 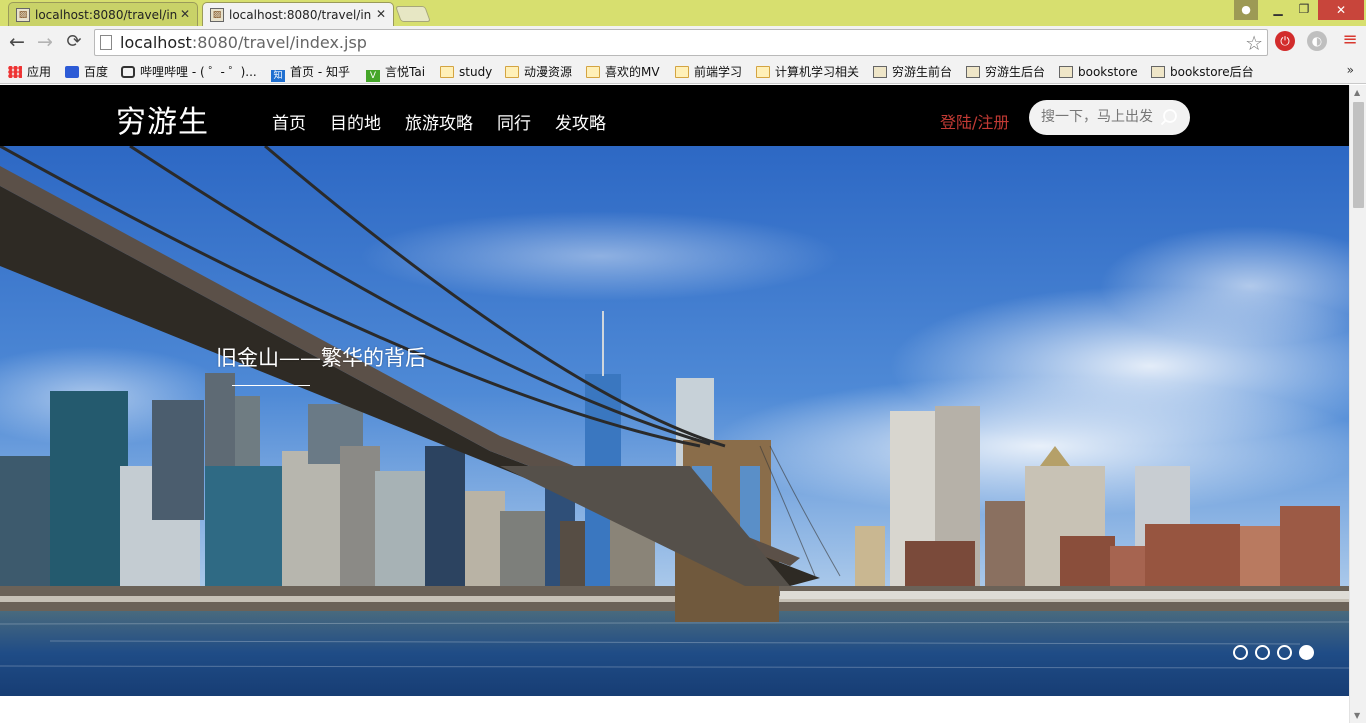 What do you see at coordinates (439, 121) in the screenshot?
I see `nav-guides: 旅游攻略` at bounding box center [439, 121].